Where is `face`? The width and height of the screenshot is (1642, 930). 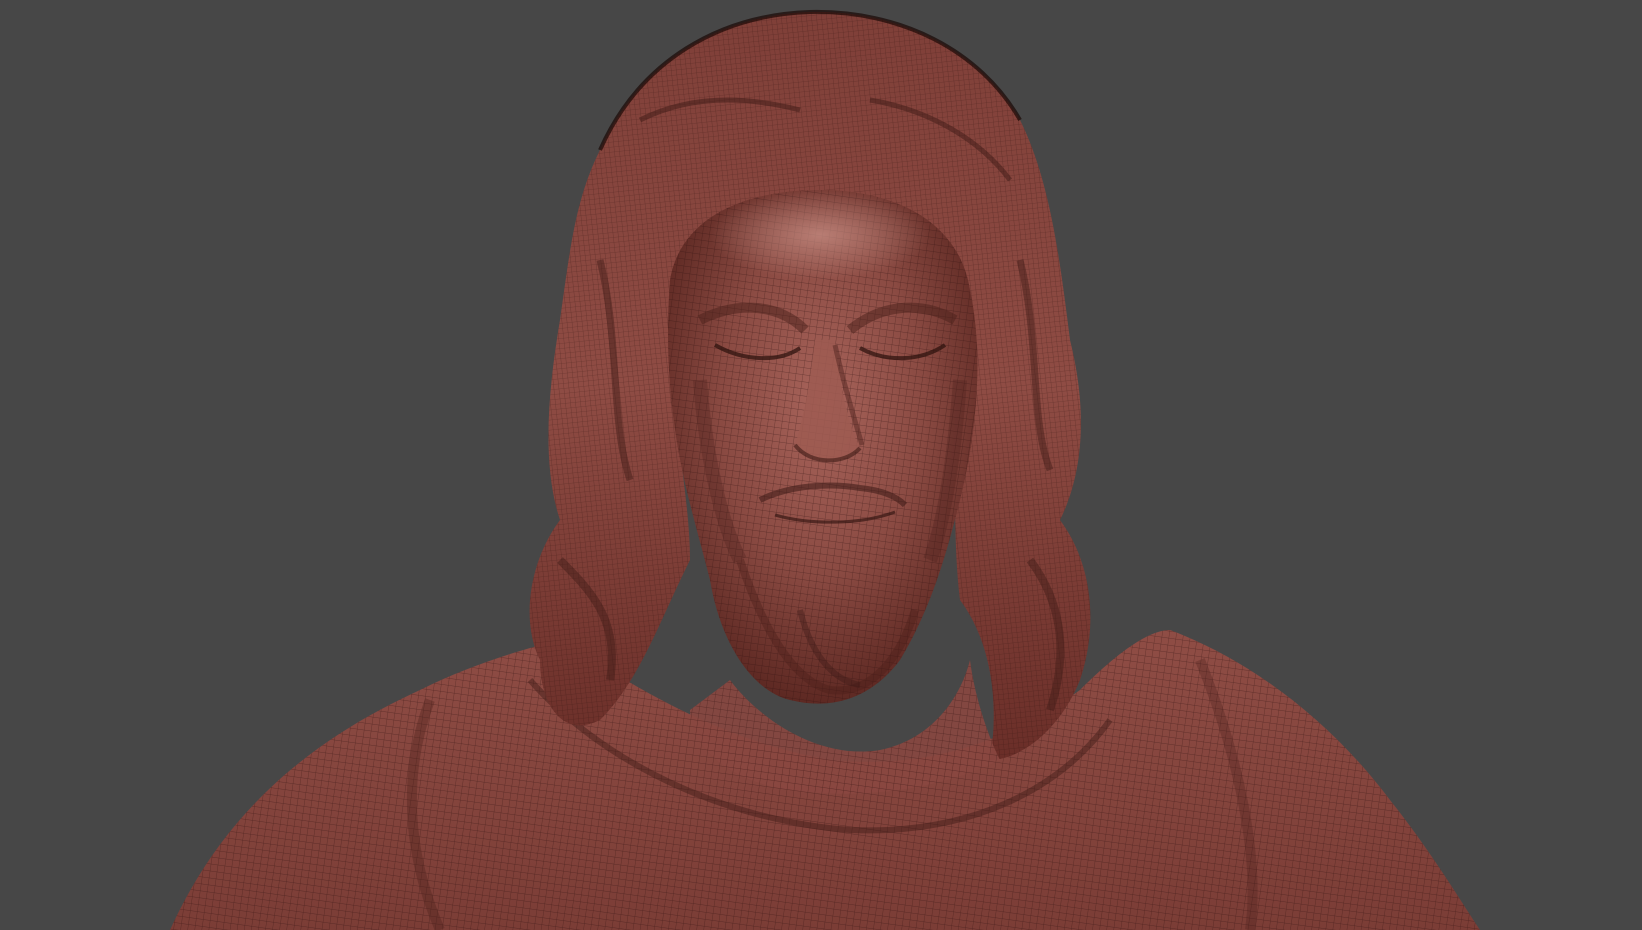
face is located at coordinates (823, 447).